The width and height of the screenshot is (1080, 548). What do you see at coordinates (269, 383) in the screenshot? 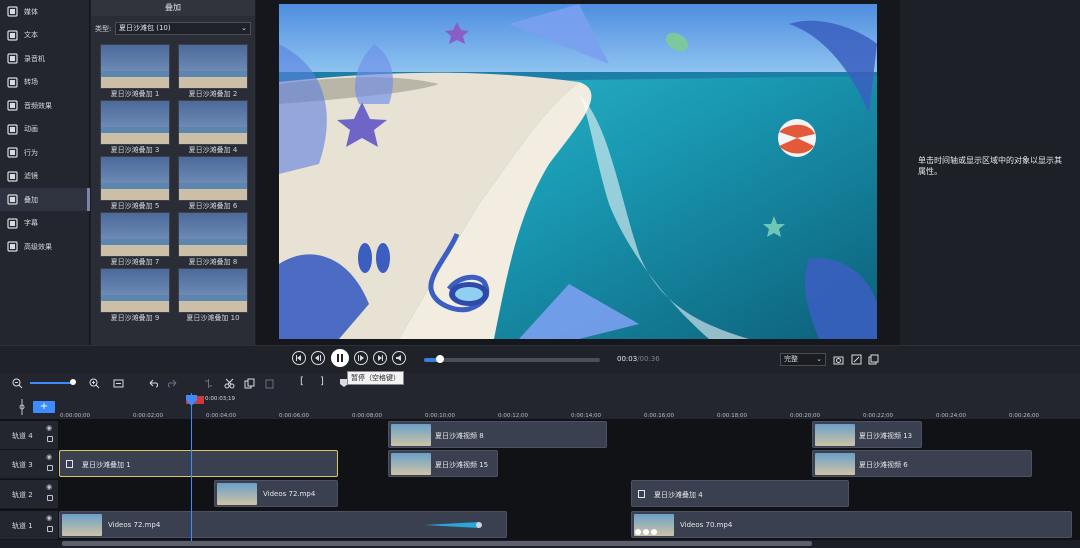
I see `paste-icon` at bounding box center [269, 383].